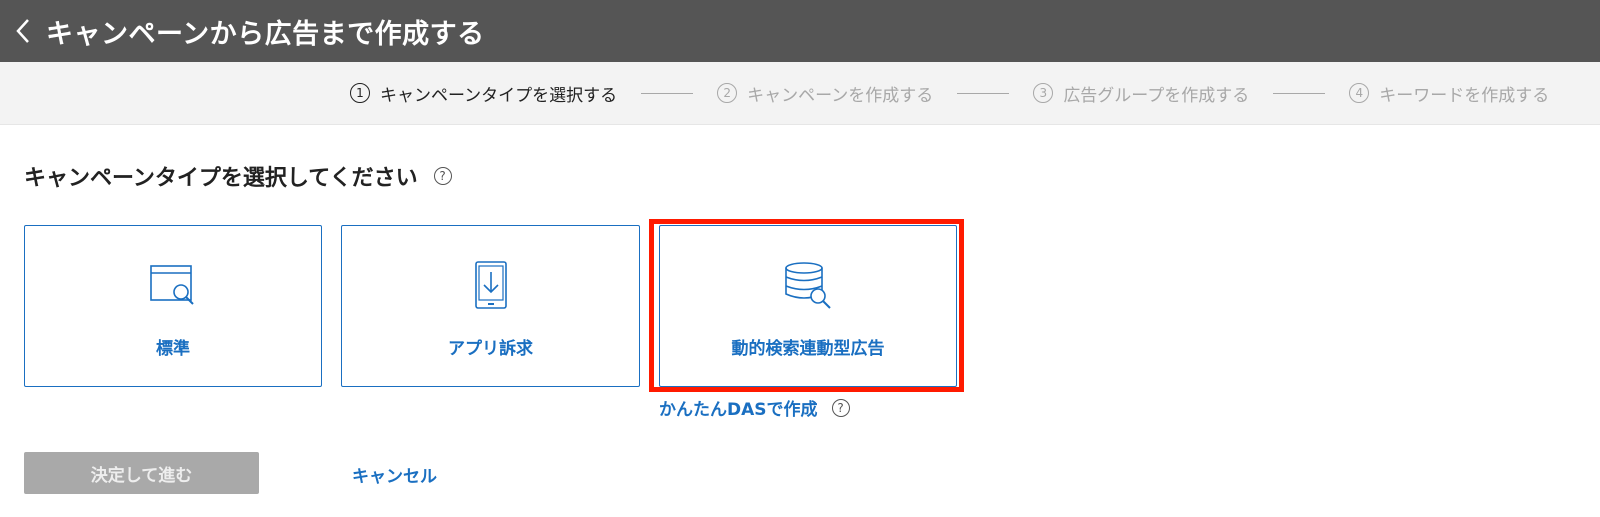 This screenshot has height=517, width=1600. I want to click on browser-search-icon, so click(172, 285).